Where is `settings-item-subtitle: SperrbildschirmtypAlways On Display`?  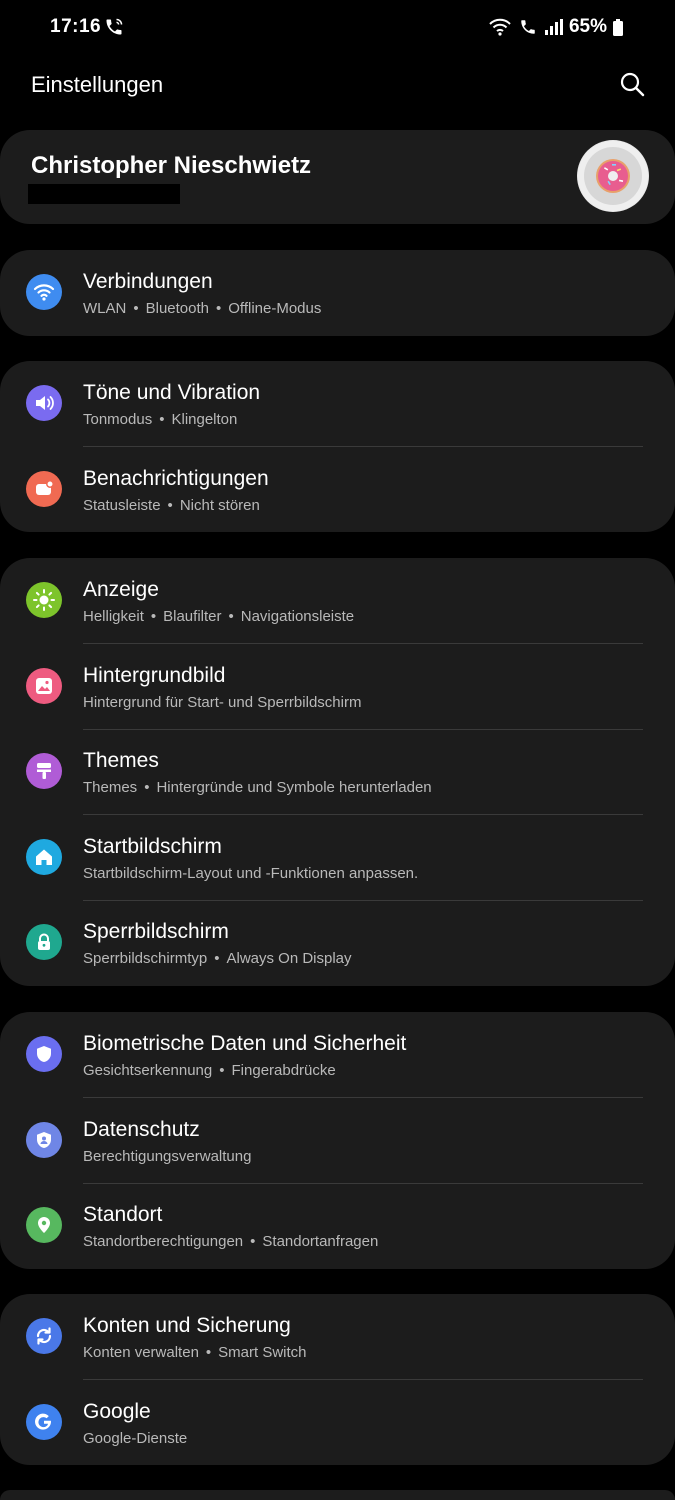 settings-item-subtitle: SperrbildschirmtypAlways On Display is located at coordinates (217, 958).